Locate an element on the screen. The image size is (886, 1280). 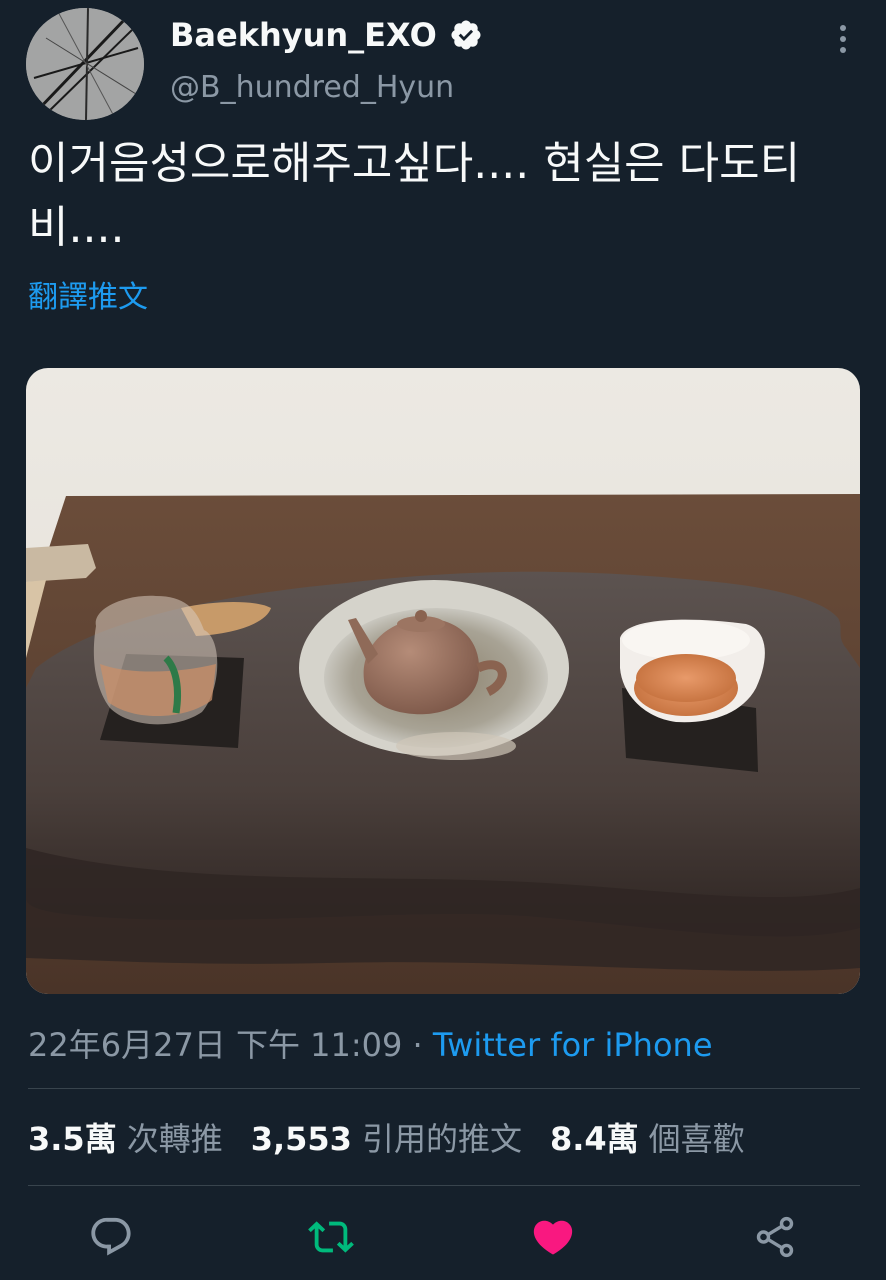
reply-icon is located at coordinates (111, 1236).